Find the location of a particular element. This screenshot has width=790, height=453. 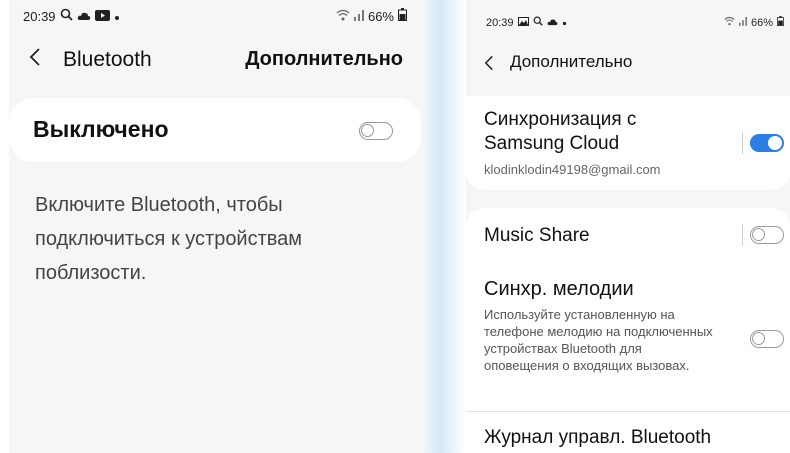

separator is located at coordinates (443, 226).